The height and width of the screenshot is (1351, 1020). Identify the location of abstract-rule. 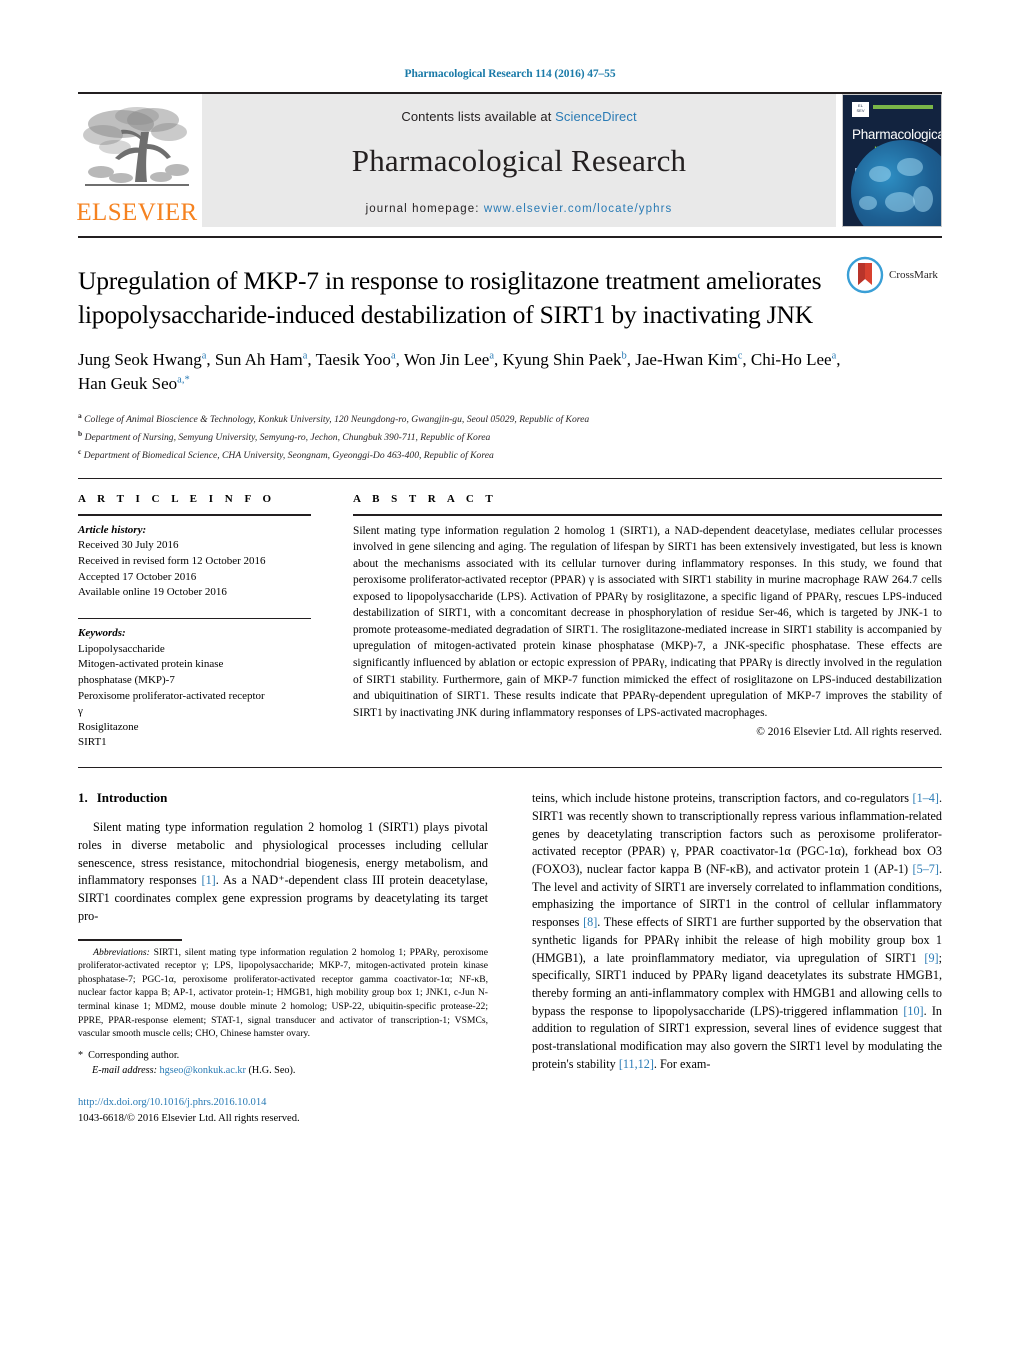
(647, 515).